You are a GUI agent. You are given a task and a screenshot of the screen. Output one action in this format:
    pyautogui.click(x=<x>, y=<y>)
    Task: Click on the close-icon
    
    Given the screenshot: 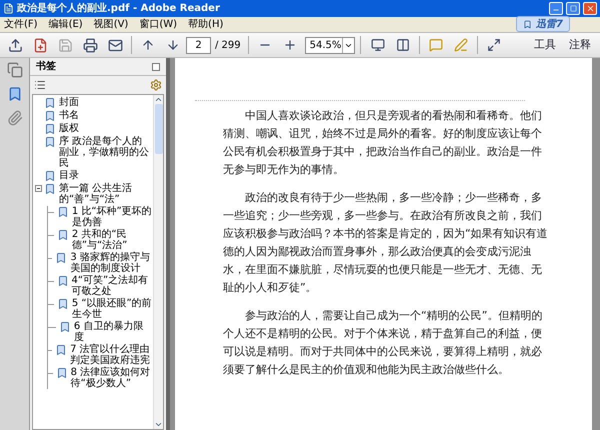 What is the action you would take?
    pyautogui.click(x=590, y=8)
    